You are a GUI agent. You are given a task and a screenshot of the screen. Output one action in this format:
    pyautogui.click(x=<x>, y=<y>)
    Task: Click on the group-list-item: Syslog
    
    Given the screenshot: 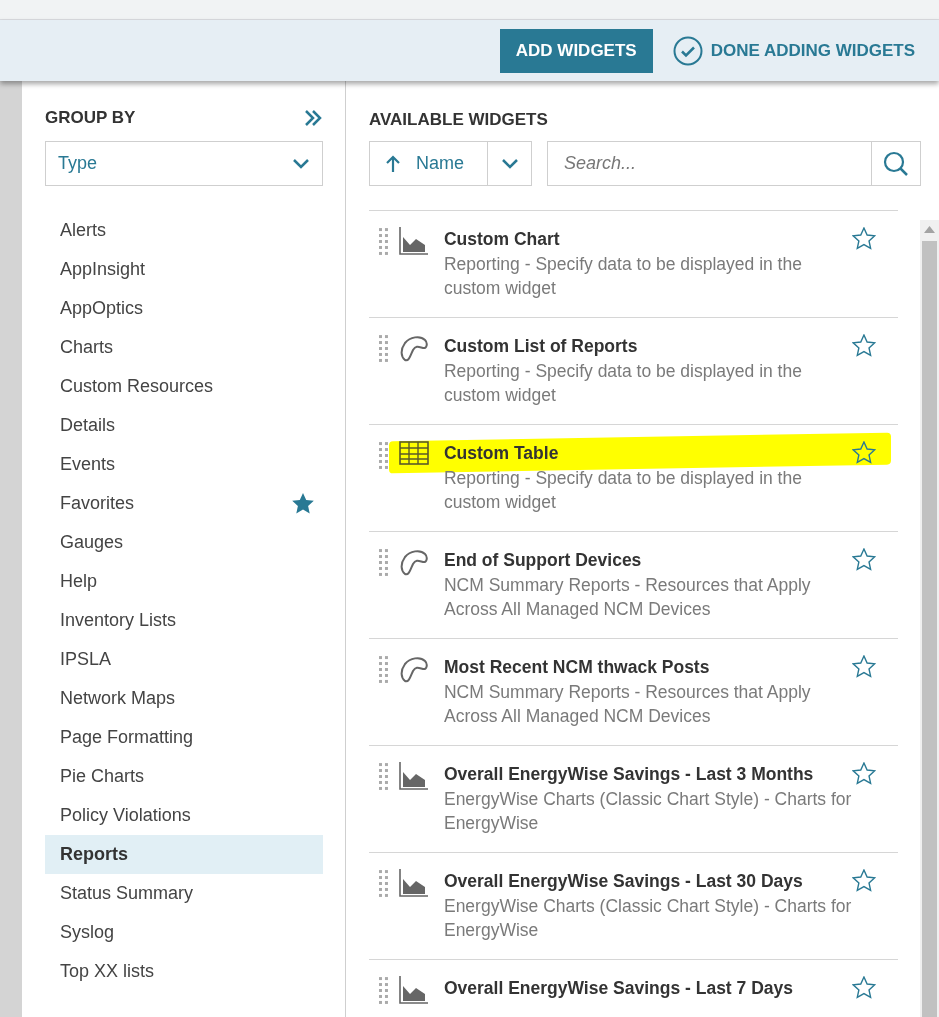 What is the action you would take?
    pyautogui.click(x=184, y=932)
    